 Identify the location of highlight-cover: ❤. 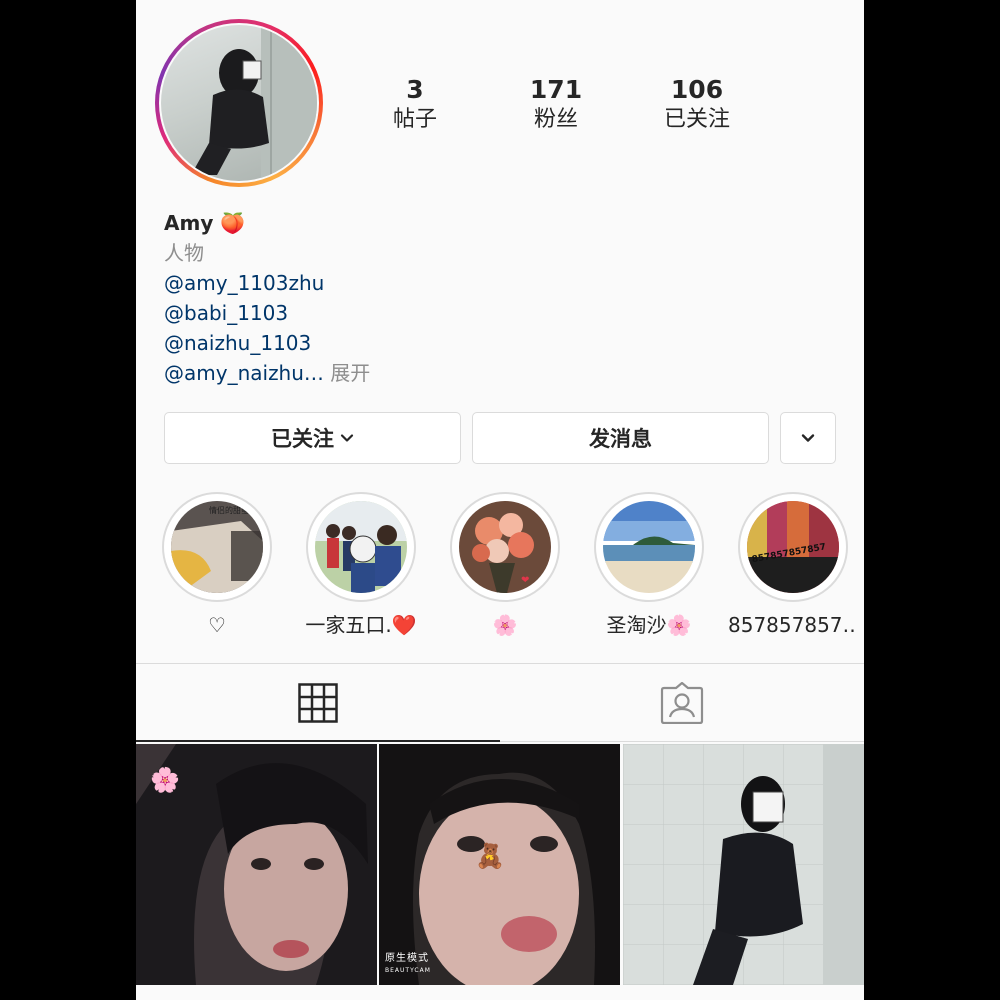
(505, 547).